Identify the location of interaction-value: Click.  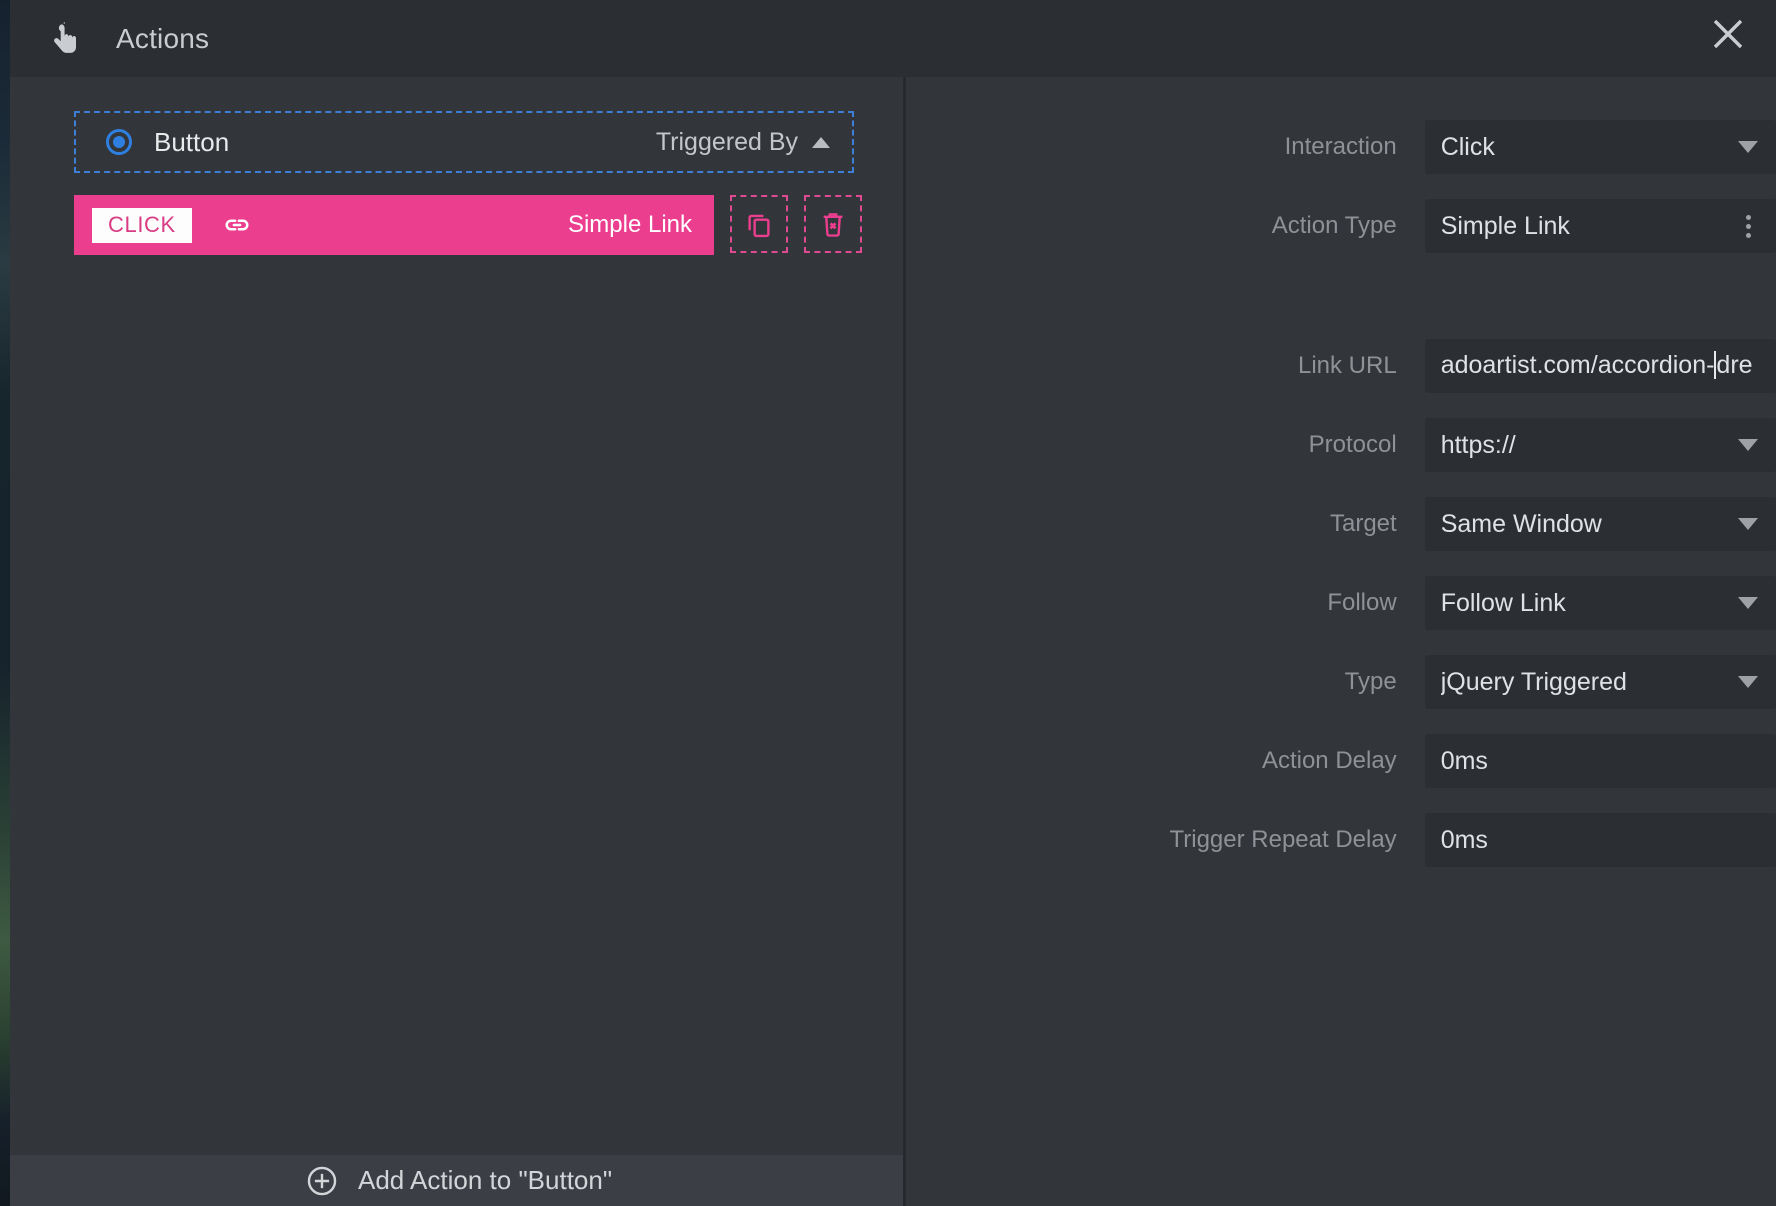
(1467, 146).